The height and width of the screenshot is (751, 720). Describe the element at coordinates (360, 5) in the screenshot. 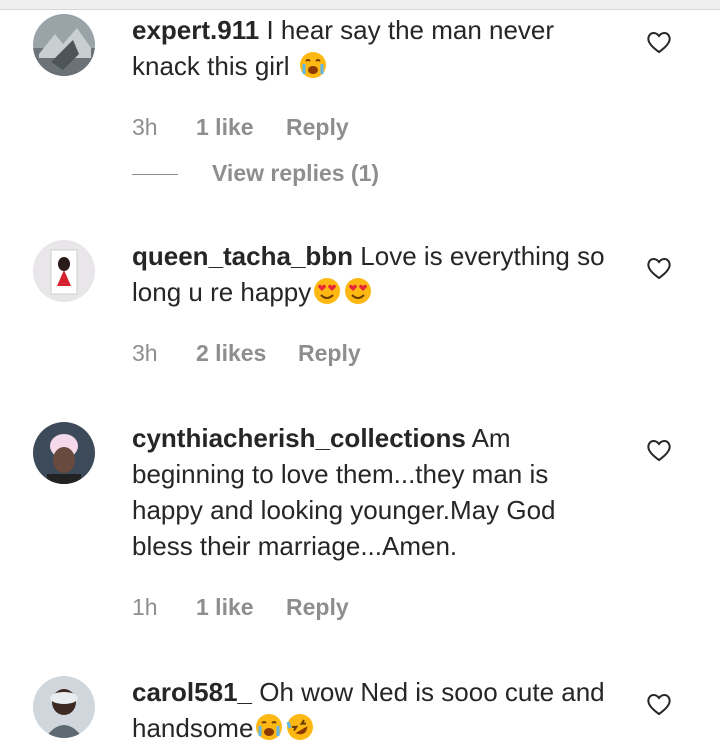

I see `top-divider` at that location.